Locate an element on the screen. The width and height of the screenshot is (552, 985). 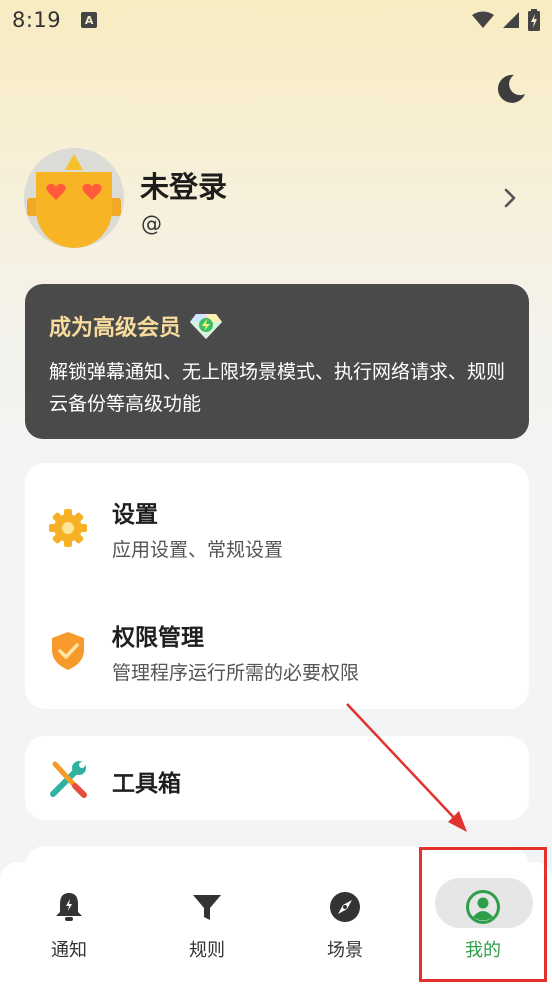
vip-title: 成为高级会员 is located at coordinates (115, 328).